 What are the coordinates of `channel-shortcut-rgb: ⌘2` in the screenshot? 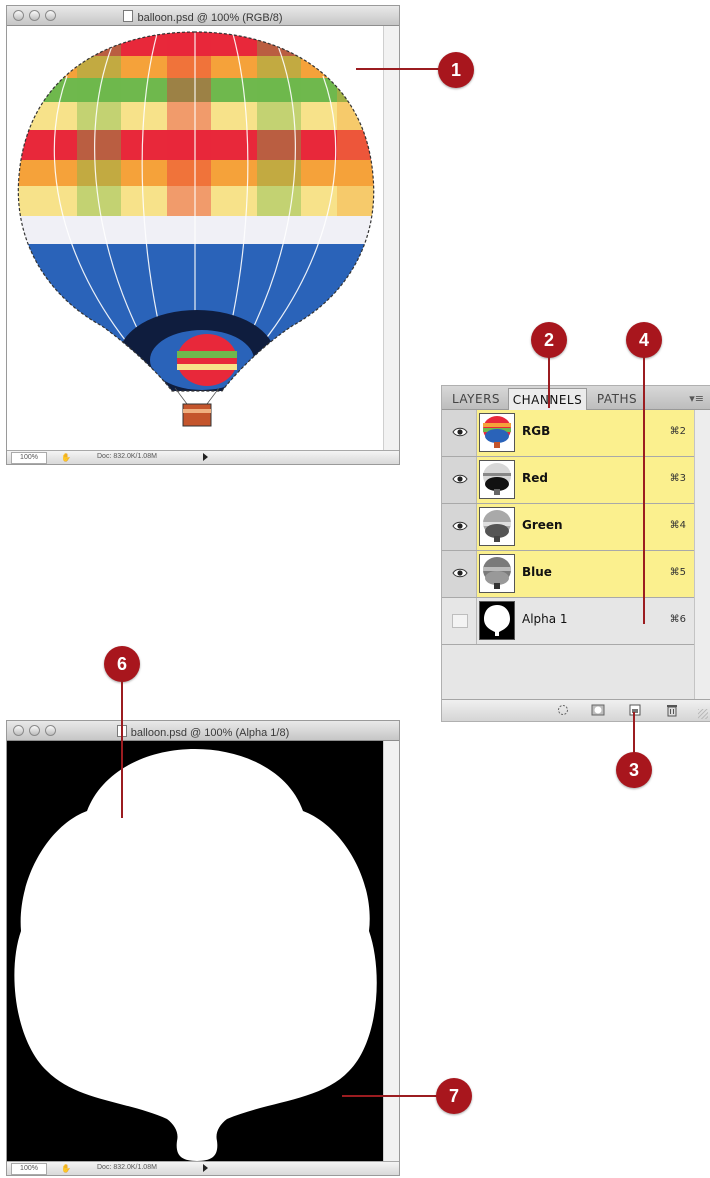 It's located at (677, 431).